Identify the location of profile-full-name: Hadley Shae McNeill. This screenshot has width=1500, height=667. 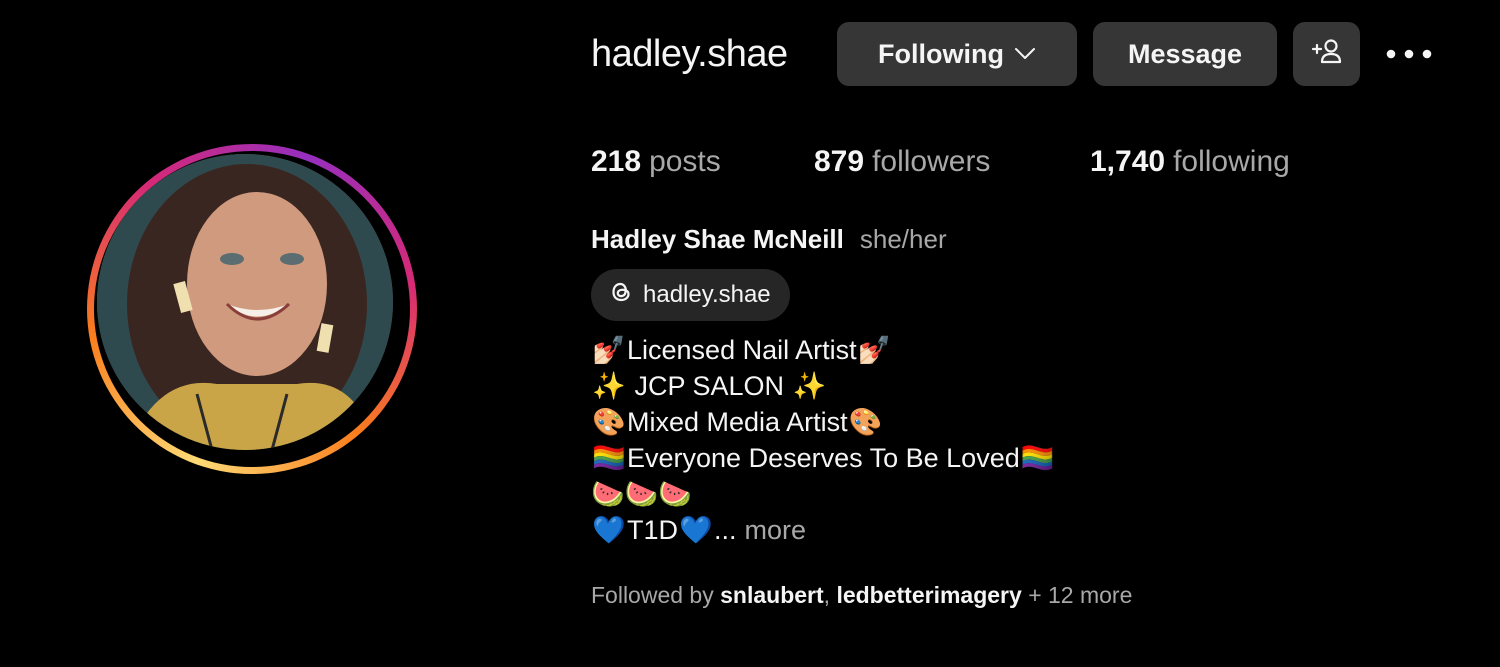
(717, 239).